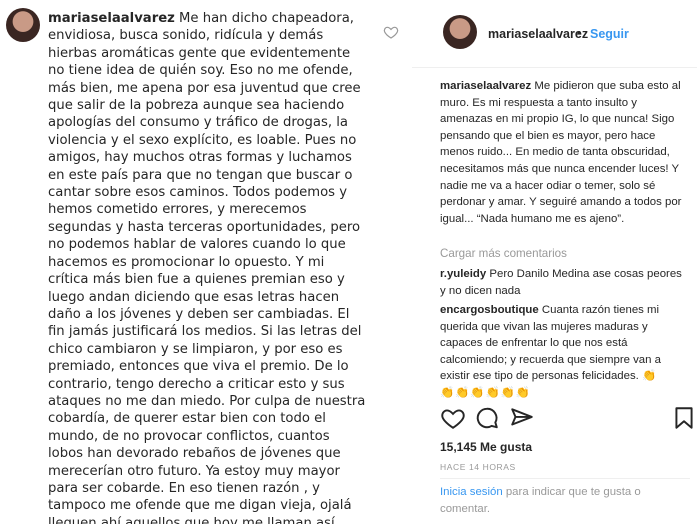  I want to click on post-timestamp: HACE 14 HORAS, so click(478, 467).